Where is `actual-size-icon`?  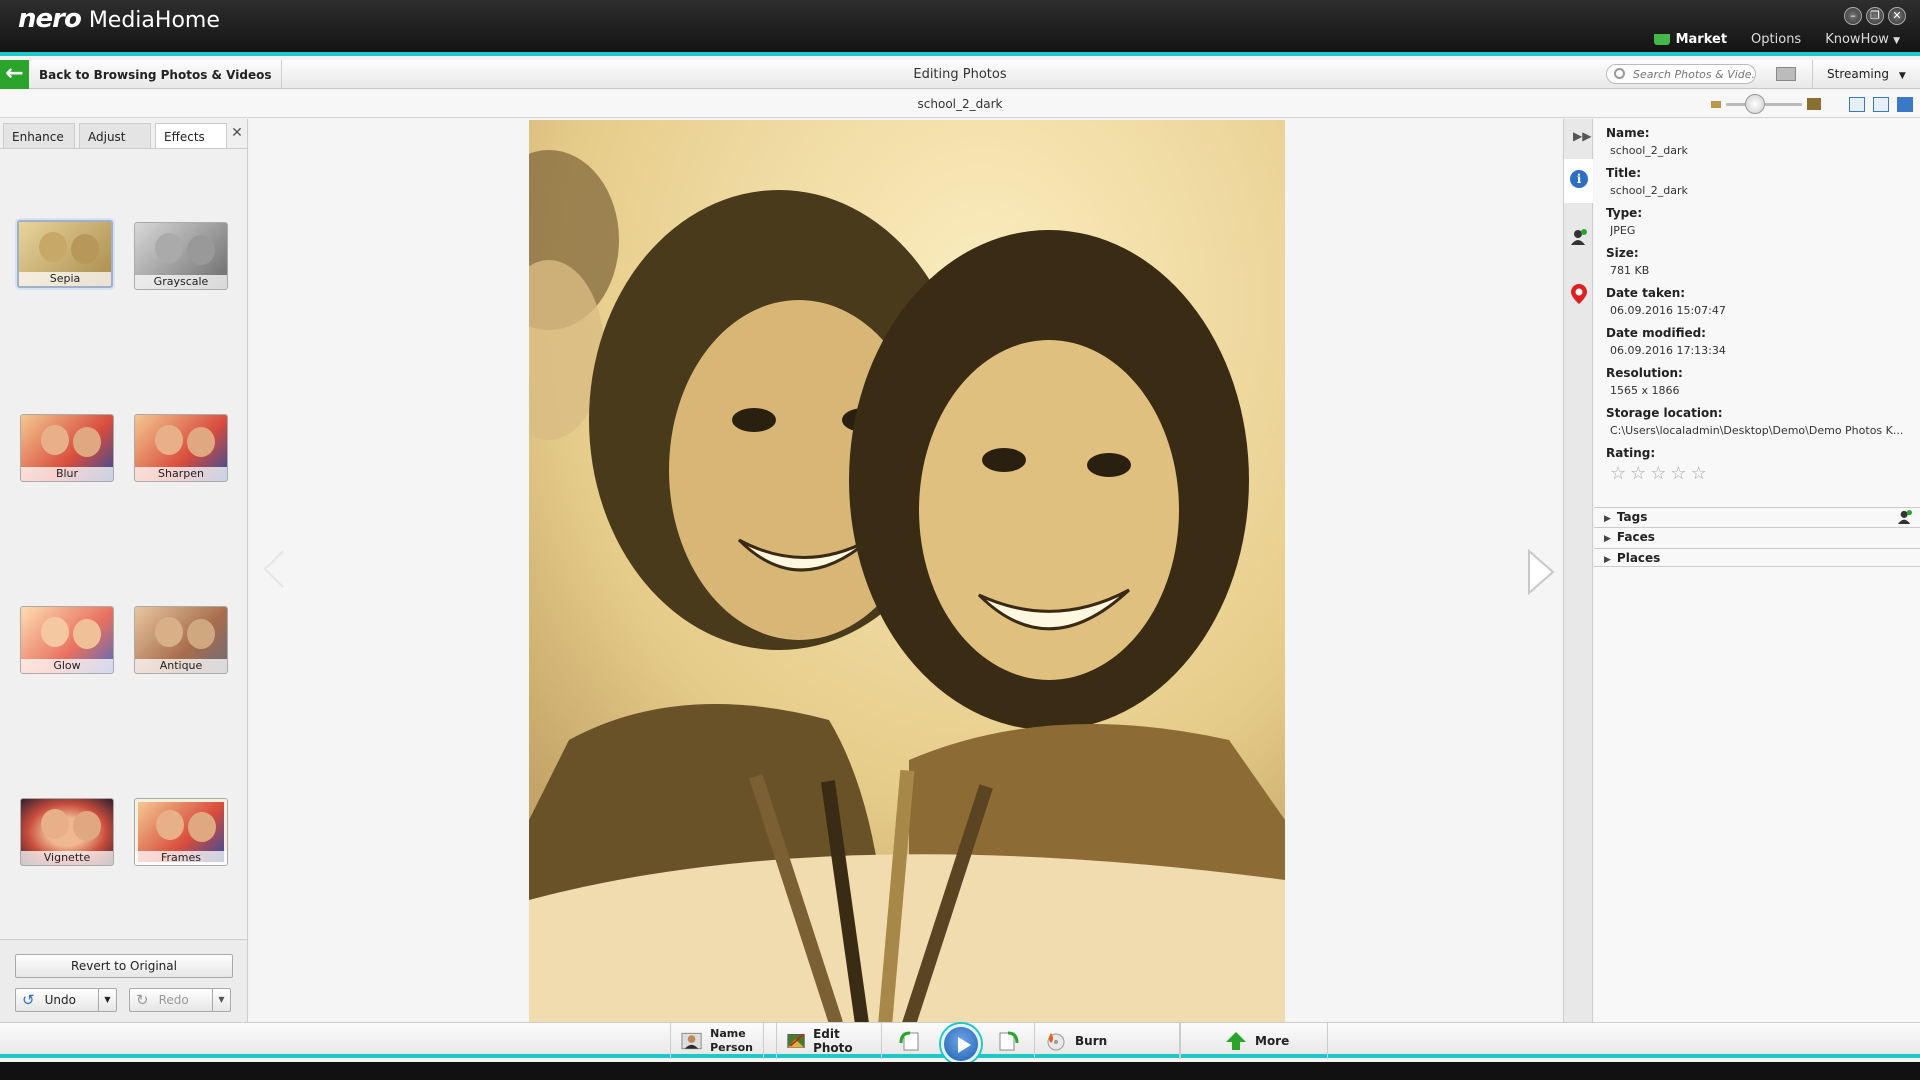 actual-size-icon is located at coordinates (1881, 104).